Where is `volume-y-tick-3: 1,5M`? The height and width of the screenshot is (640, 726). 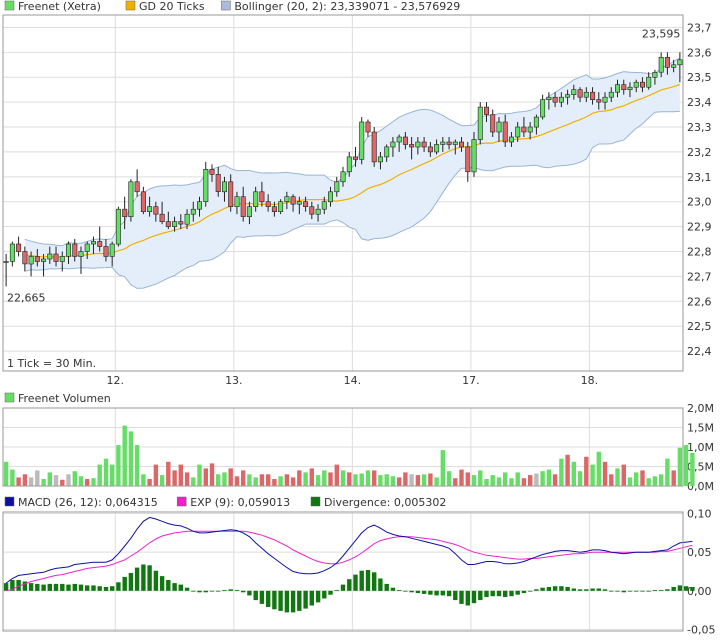
volume-y-tick-3: 1,5M is located at coordinates (700, 428).